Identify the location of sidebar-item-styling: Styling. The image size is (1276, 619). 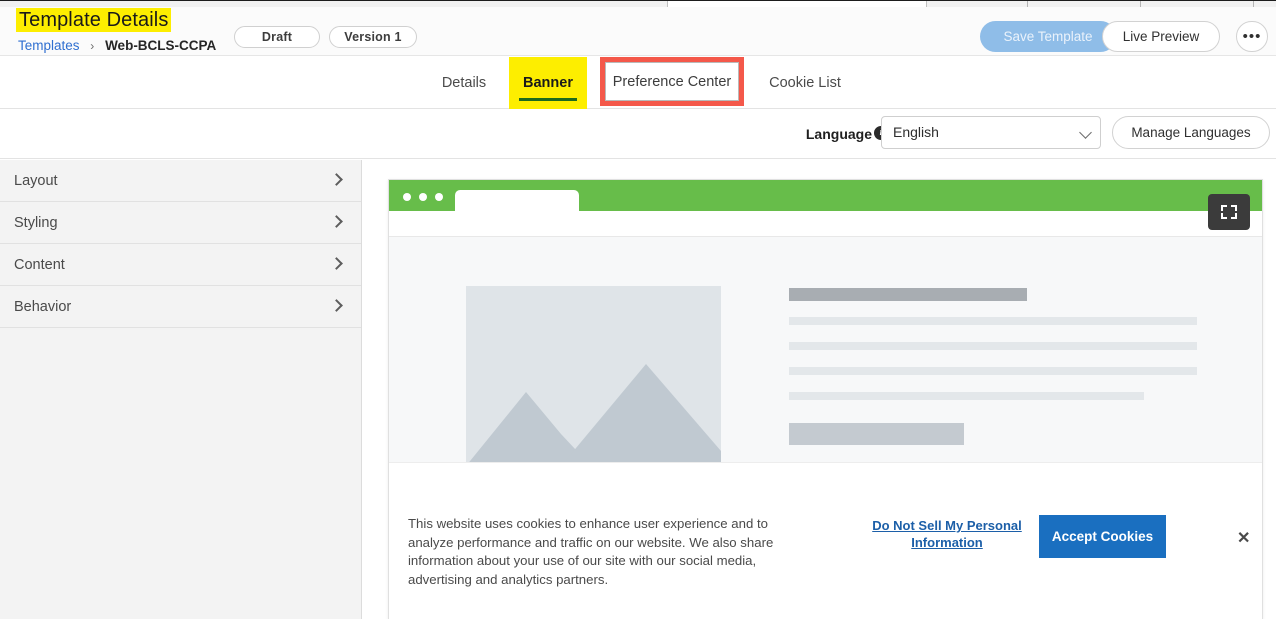
(180, 223).